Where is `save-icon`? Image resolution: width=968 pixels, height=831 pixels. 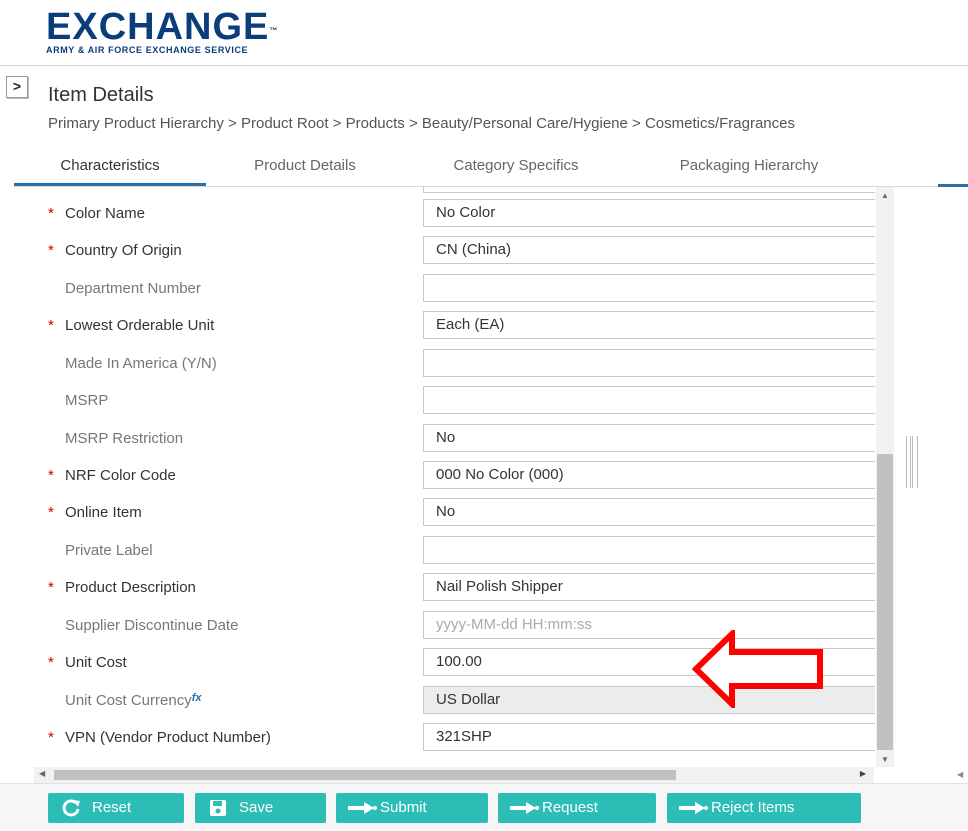
save-icon is located at coordinates (218, 808).